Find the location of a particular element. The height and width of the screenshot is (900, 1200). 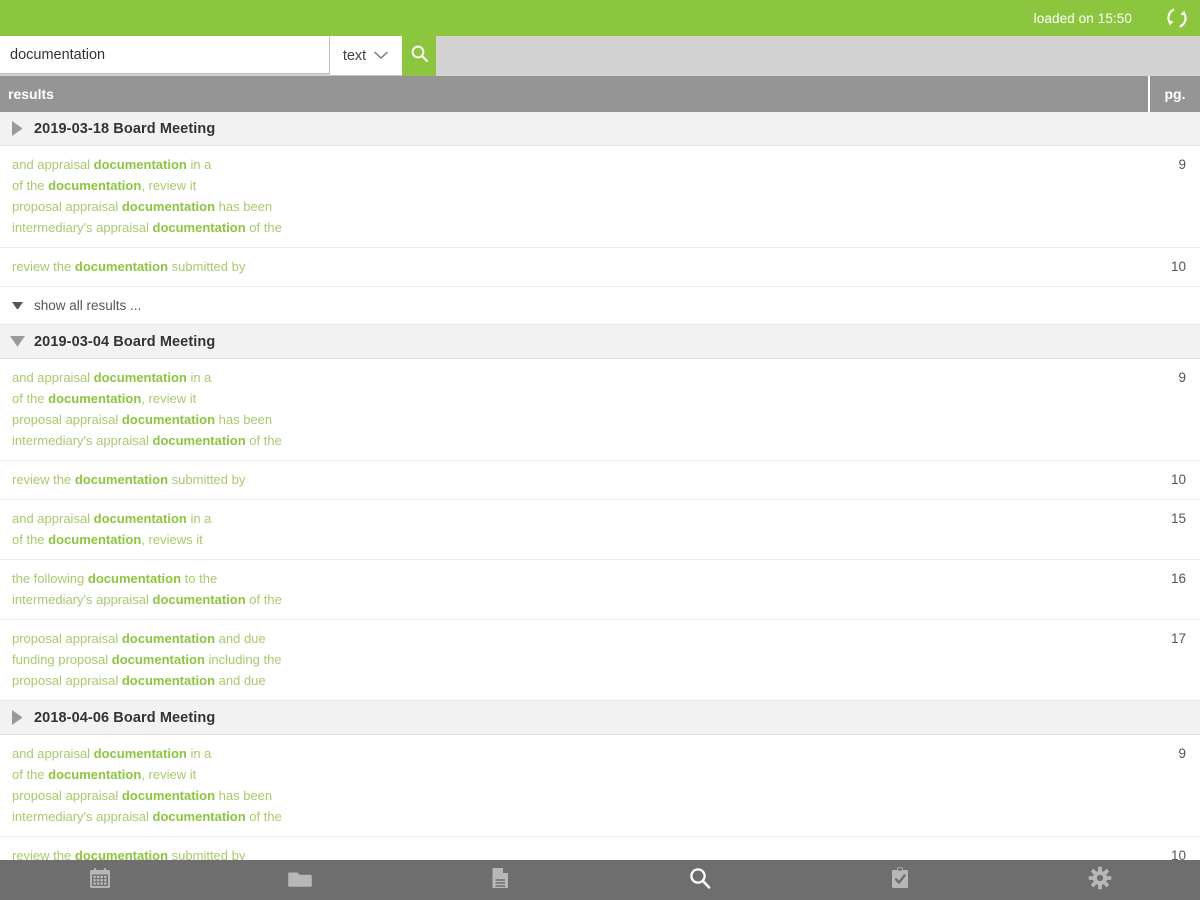

refresh-sync-icon is located at coordinates (1177, 18).